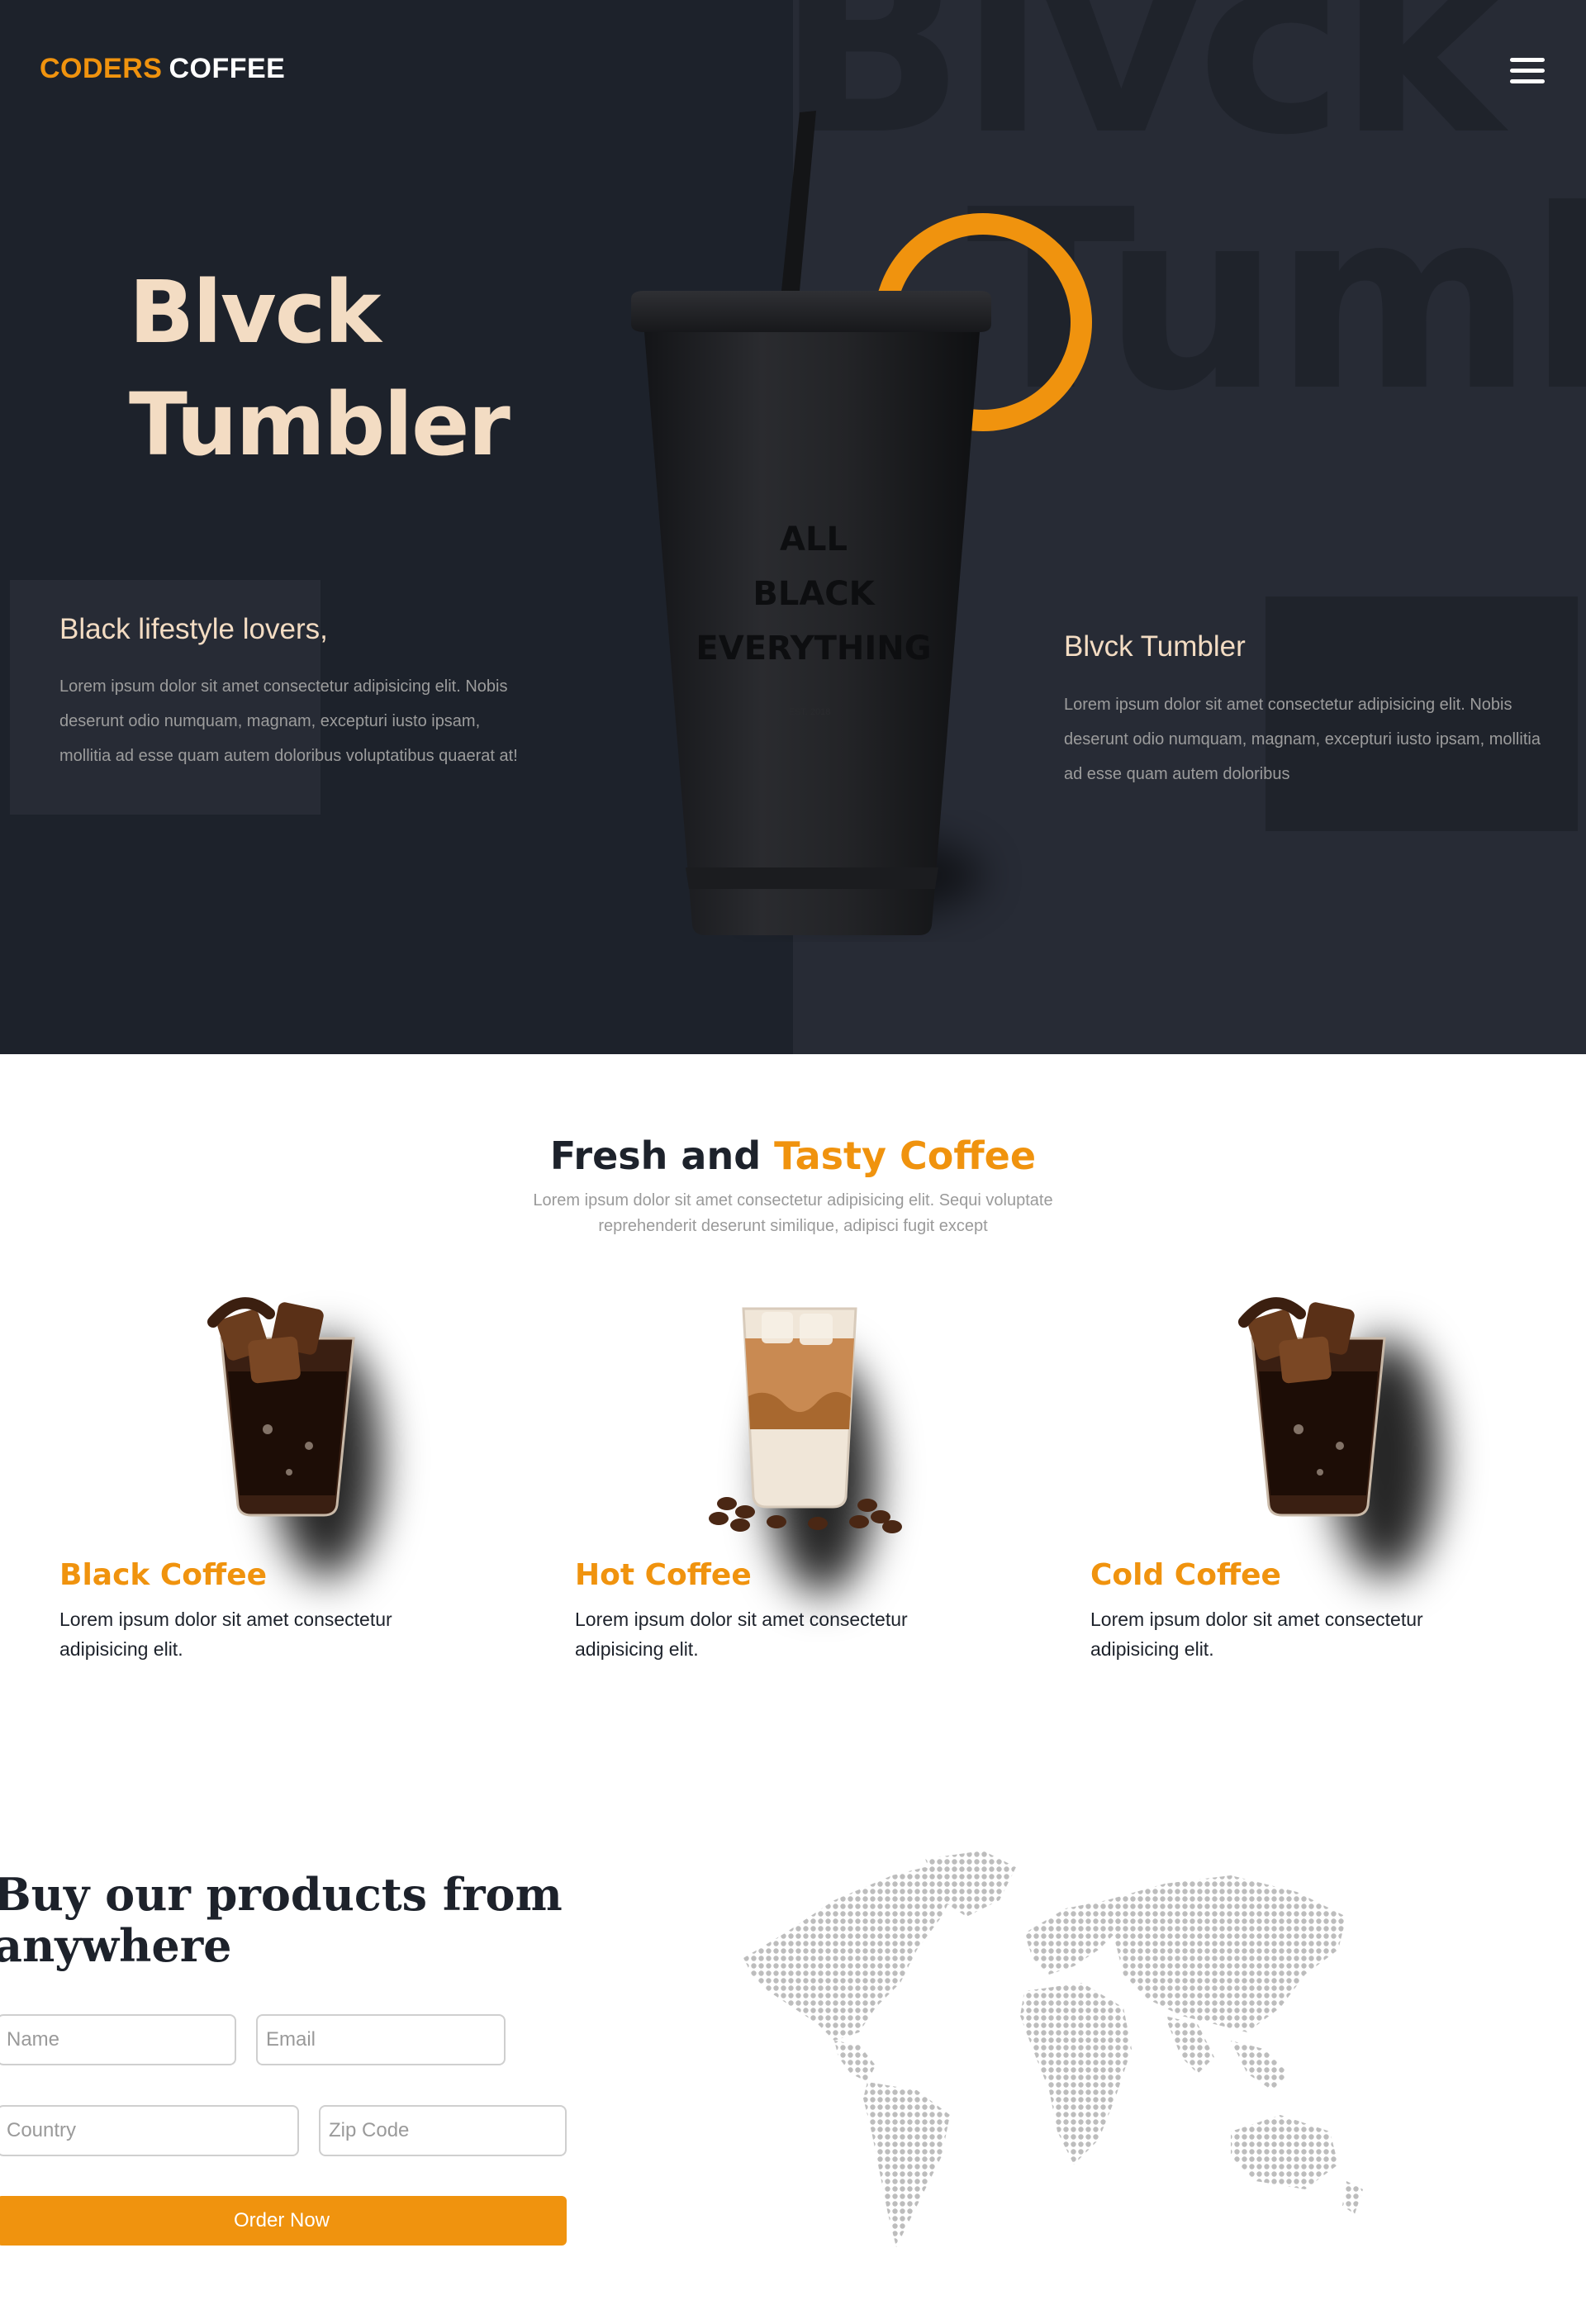 The width and height of the screenshot is (1586, 2324). Describe the element at coordinates (1312, 1407) in the screenshot. I see `cold-coffee-image` at that location.